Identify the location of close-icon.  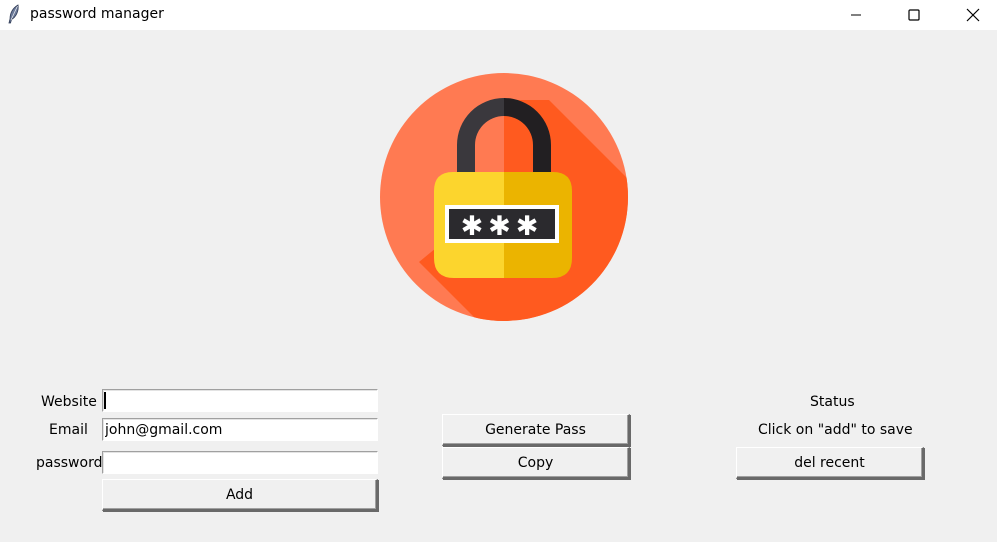
(973, 15).